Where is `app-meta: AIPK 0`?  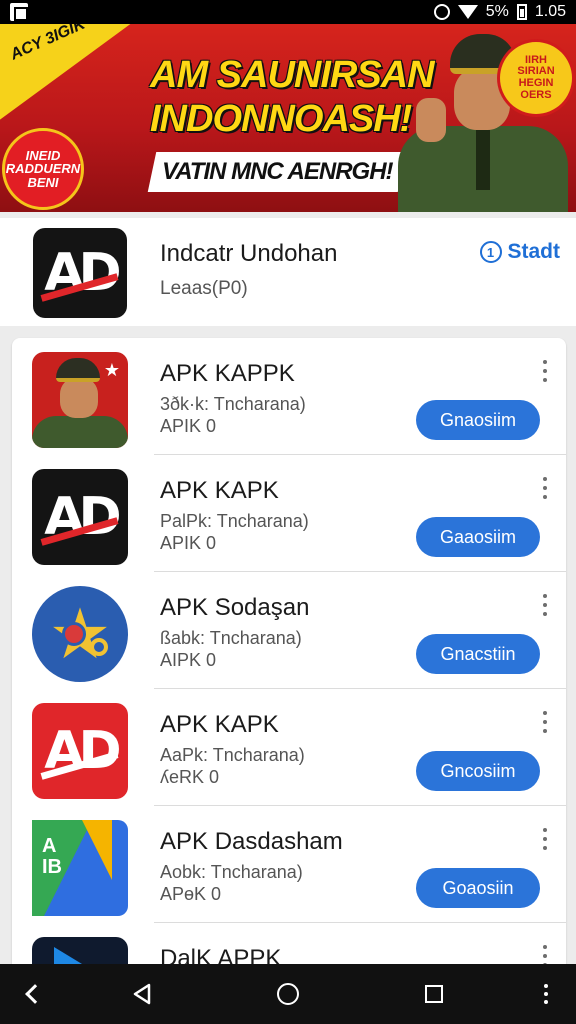 app-meta: AIPK 0 is located at coordinates (188, 660).